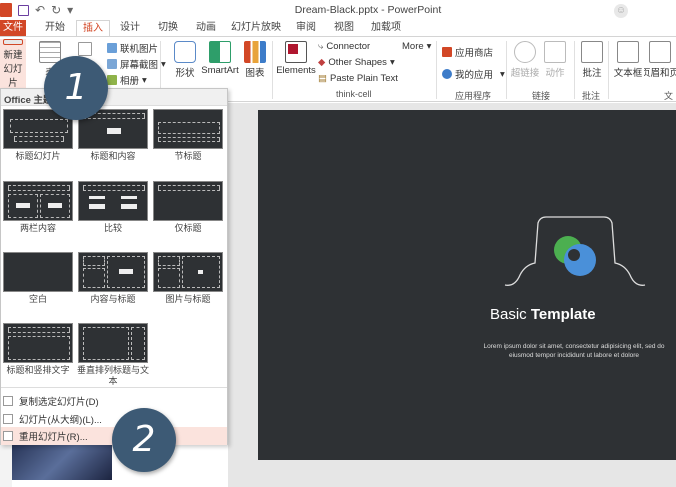 This screenshot has width=676, height=487. Describe the element at coordinates (592, 52) in the screenshot. I see `comment-icon` at that location.